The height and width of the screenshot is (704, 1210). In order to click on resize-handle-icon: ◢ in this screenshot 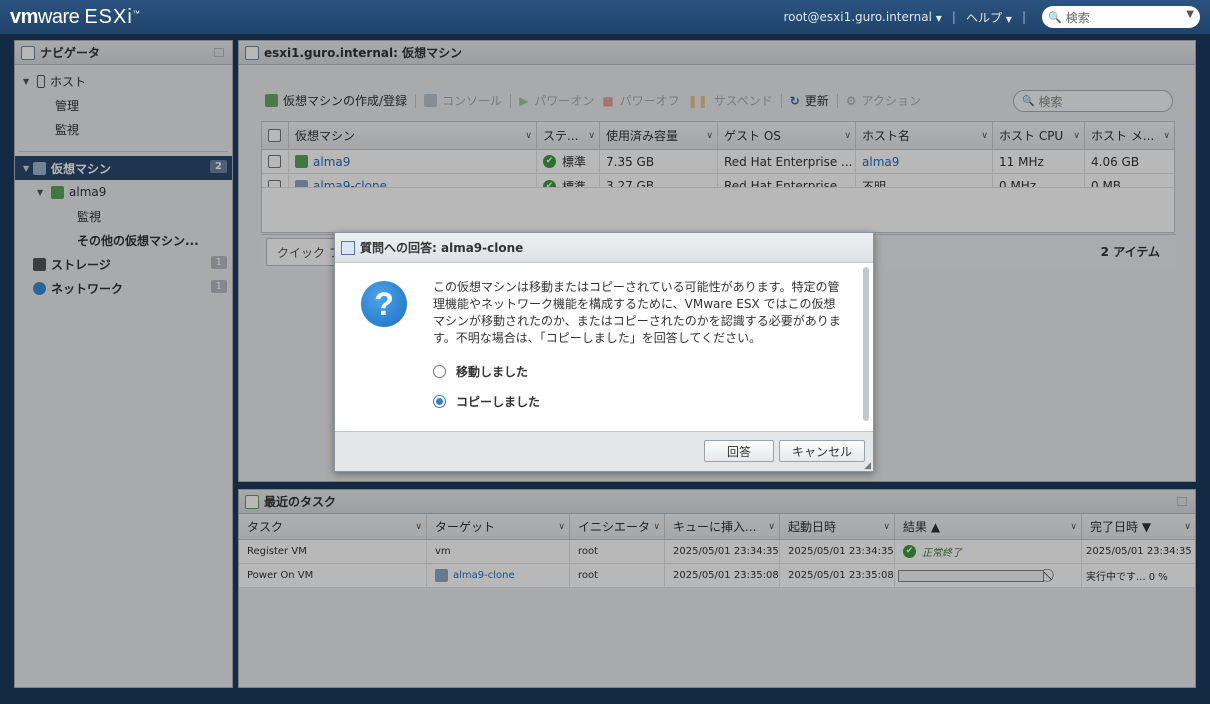, I will do `click(867, 466)`.